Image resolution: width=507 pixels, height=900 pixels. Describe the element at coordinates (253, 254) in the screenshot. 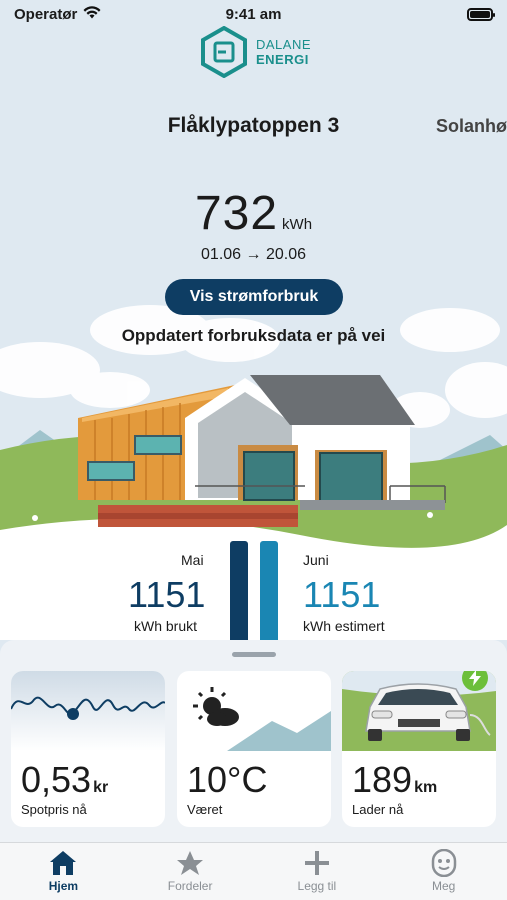

I see `usage-date-range: 01.06 → 20.06` at that location.